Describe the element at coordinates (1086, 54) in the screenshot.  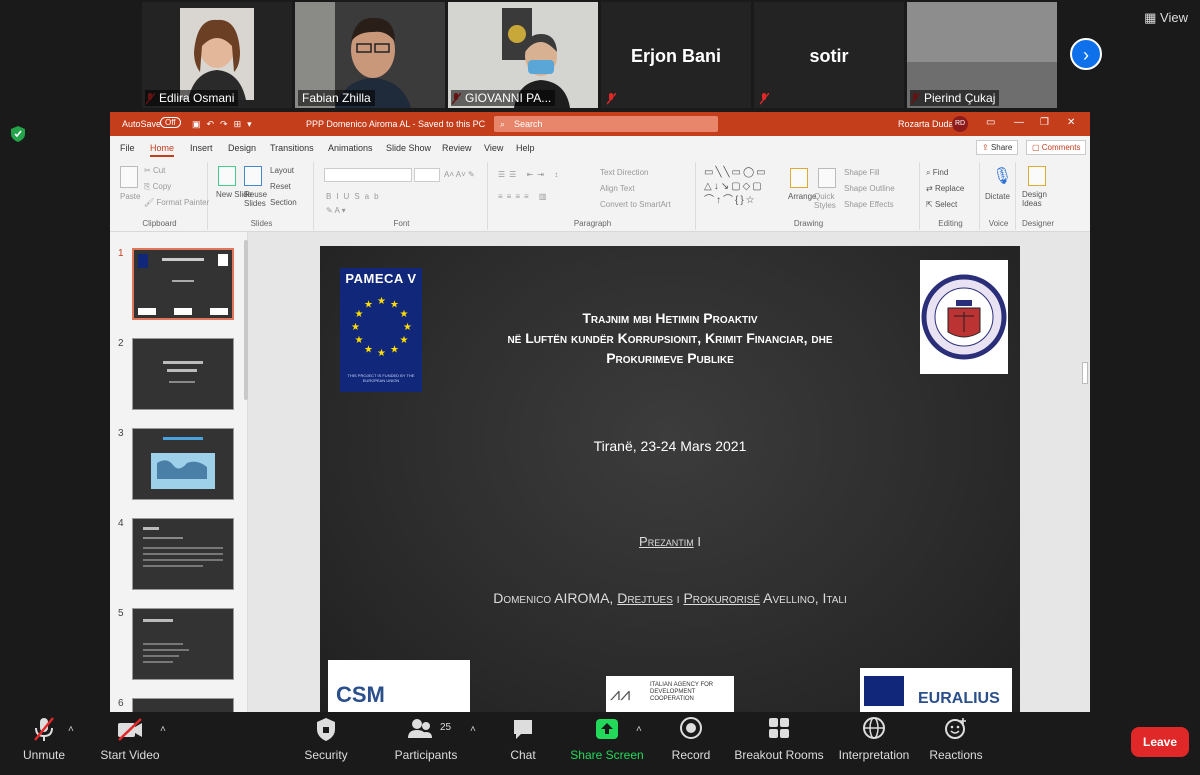
I see `next-page-button: ›` at that location.